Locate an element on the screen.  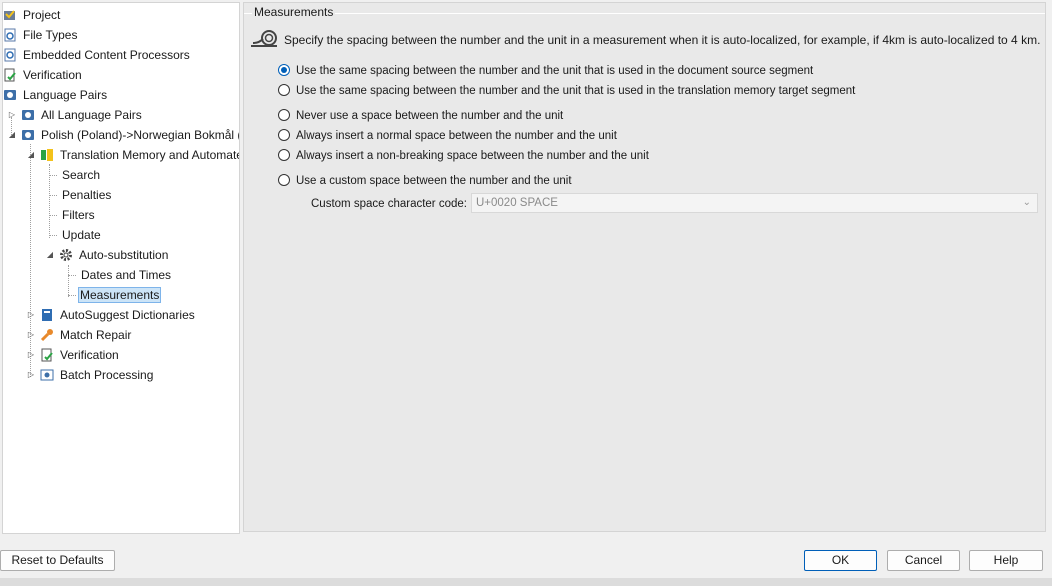
tree-item-batch-processing: Batch Processing is located at coordinates (97, 375).